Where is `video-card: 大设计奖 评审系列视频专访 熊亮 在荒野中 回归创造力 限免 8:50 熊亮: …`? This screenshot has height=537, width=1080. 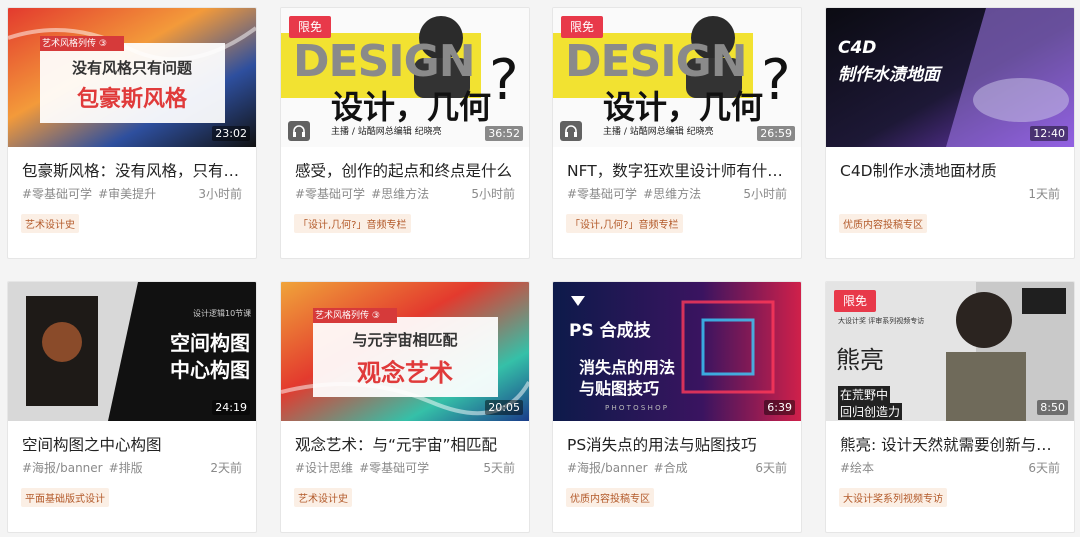
video-card: 大设计奖 评审系列视频专访 熊亮 在荒野中 回归创造力 限免 8:50 熊亮: … is located at coordinates (950, 407).